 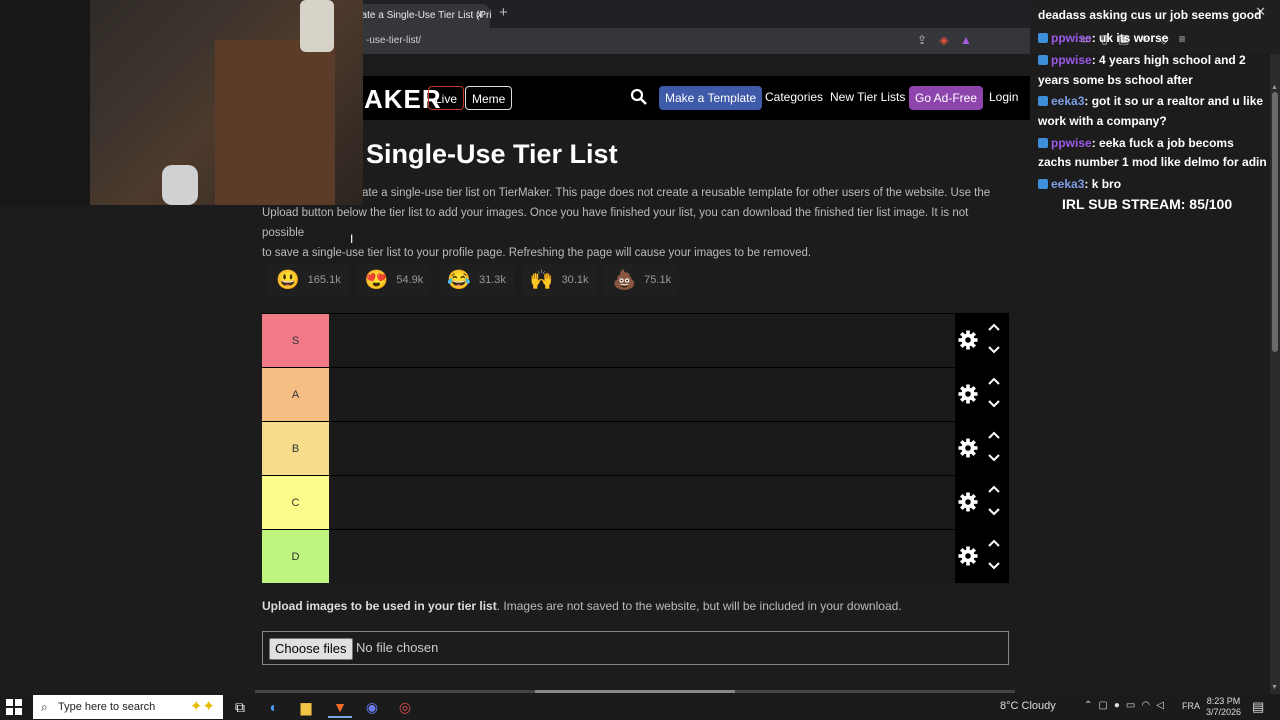 I want to click on search-icon, so click(x=639, y=97).